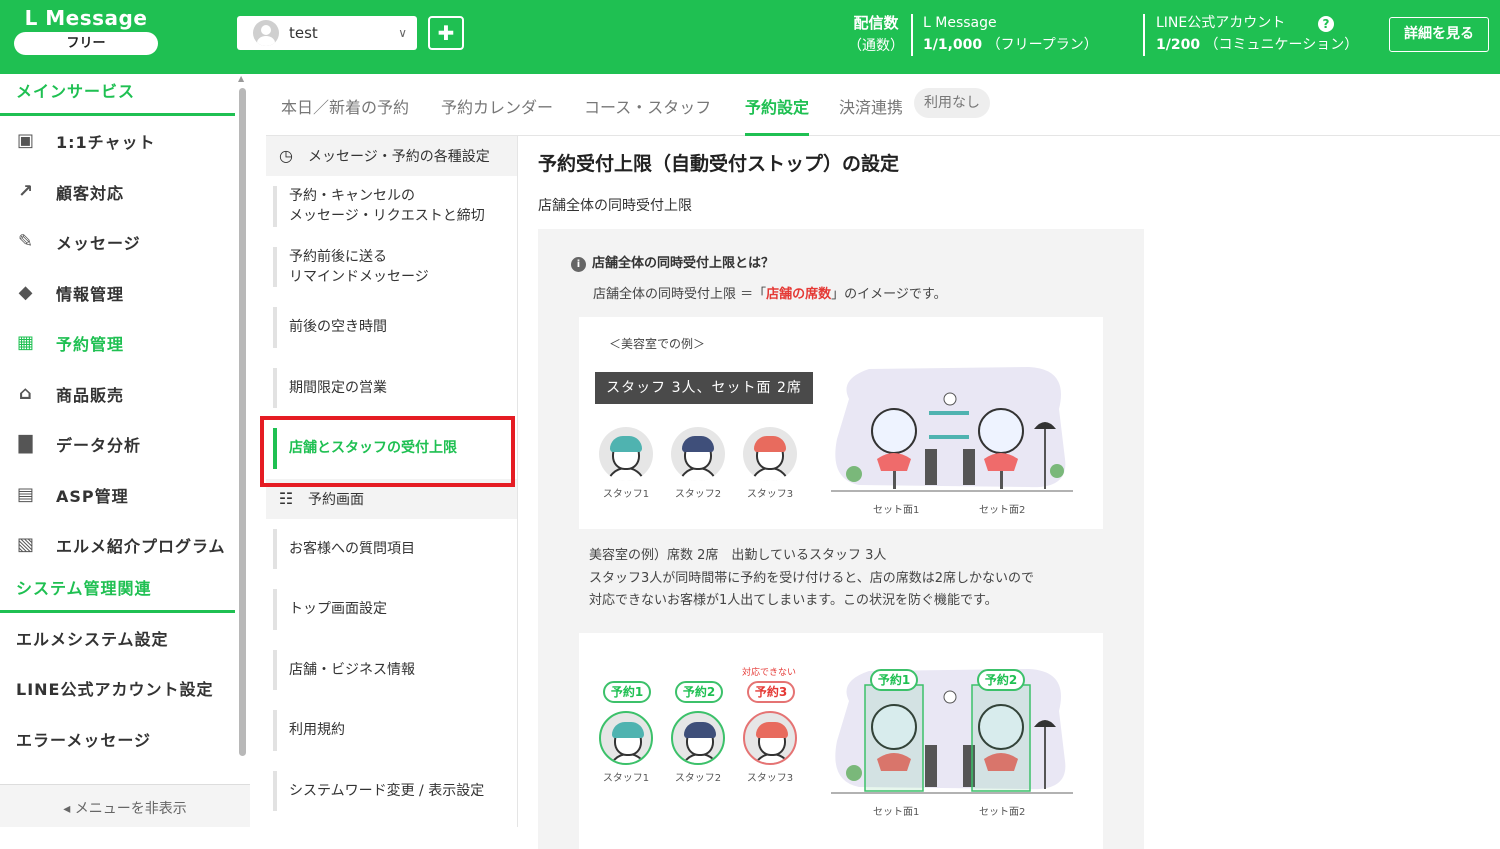 The image size is (1500, 849). I want to click on sidebar-scrollbar: ▲, so click(242, 416).